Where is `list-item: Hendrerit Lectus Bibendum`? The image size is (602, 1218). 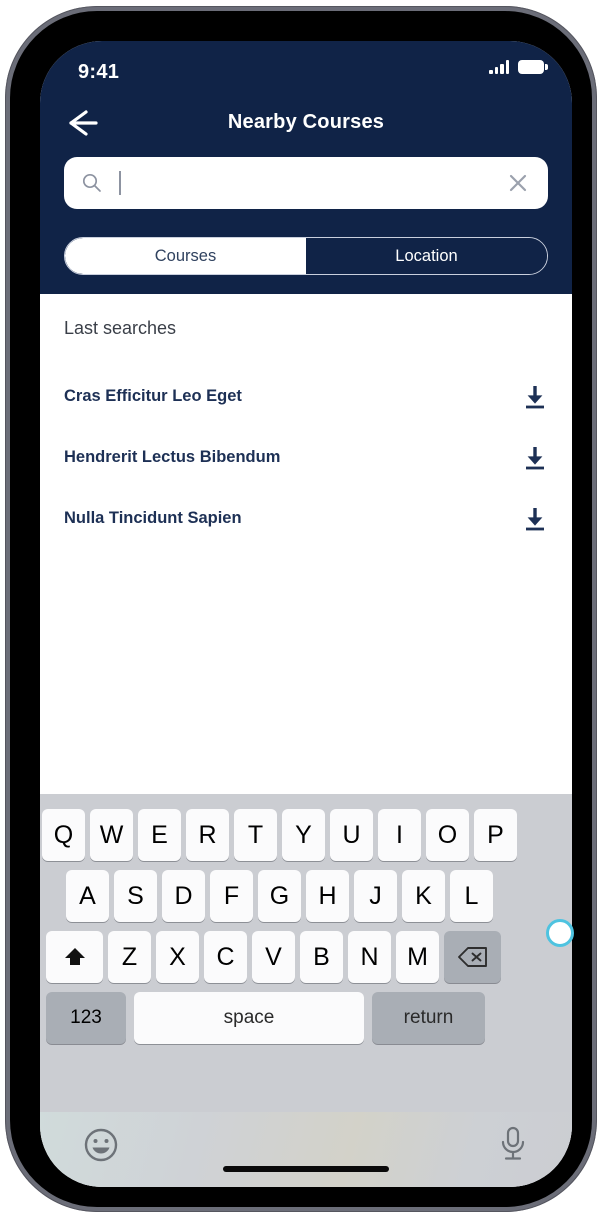
list-item: Hendrerit Lectus Bibendum is located at coordinates (306, 457).